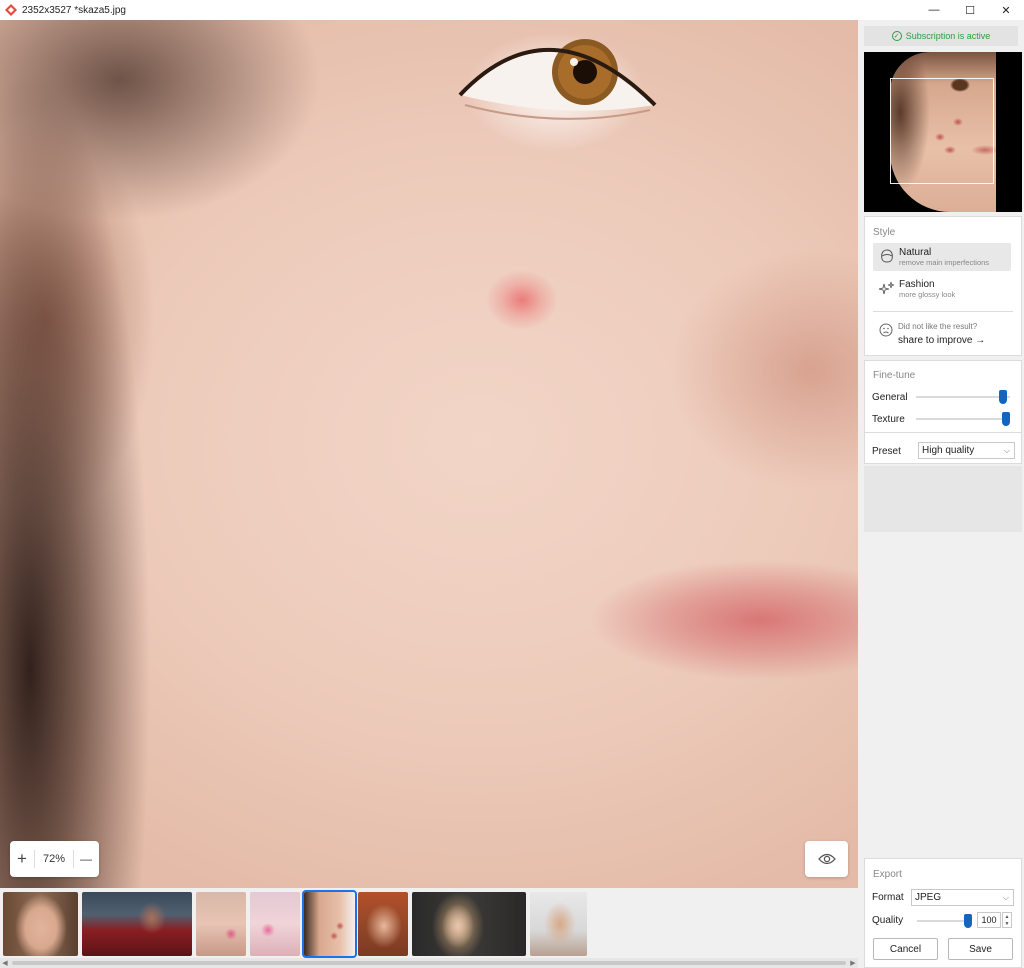 Image resolution: width=1024 pixels, height=968 pixels. What do you see at coordinates (944, 921) in the screenshot?
I see `quality-slider` at bounding box center [944, 921].